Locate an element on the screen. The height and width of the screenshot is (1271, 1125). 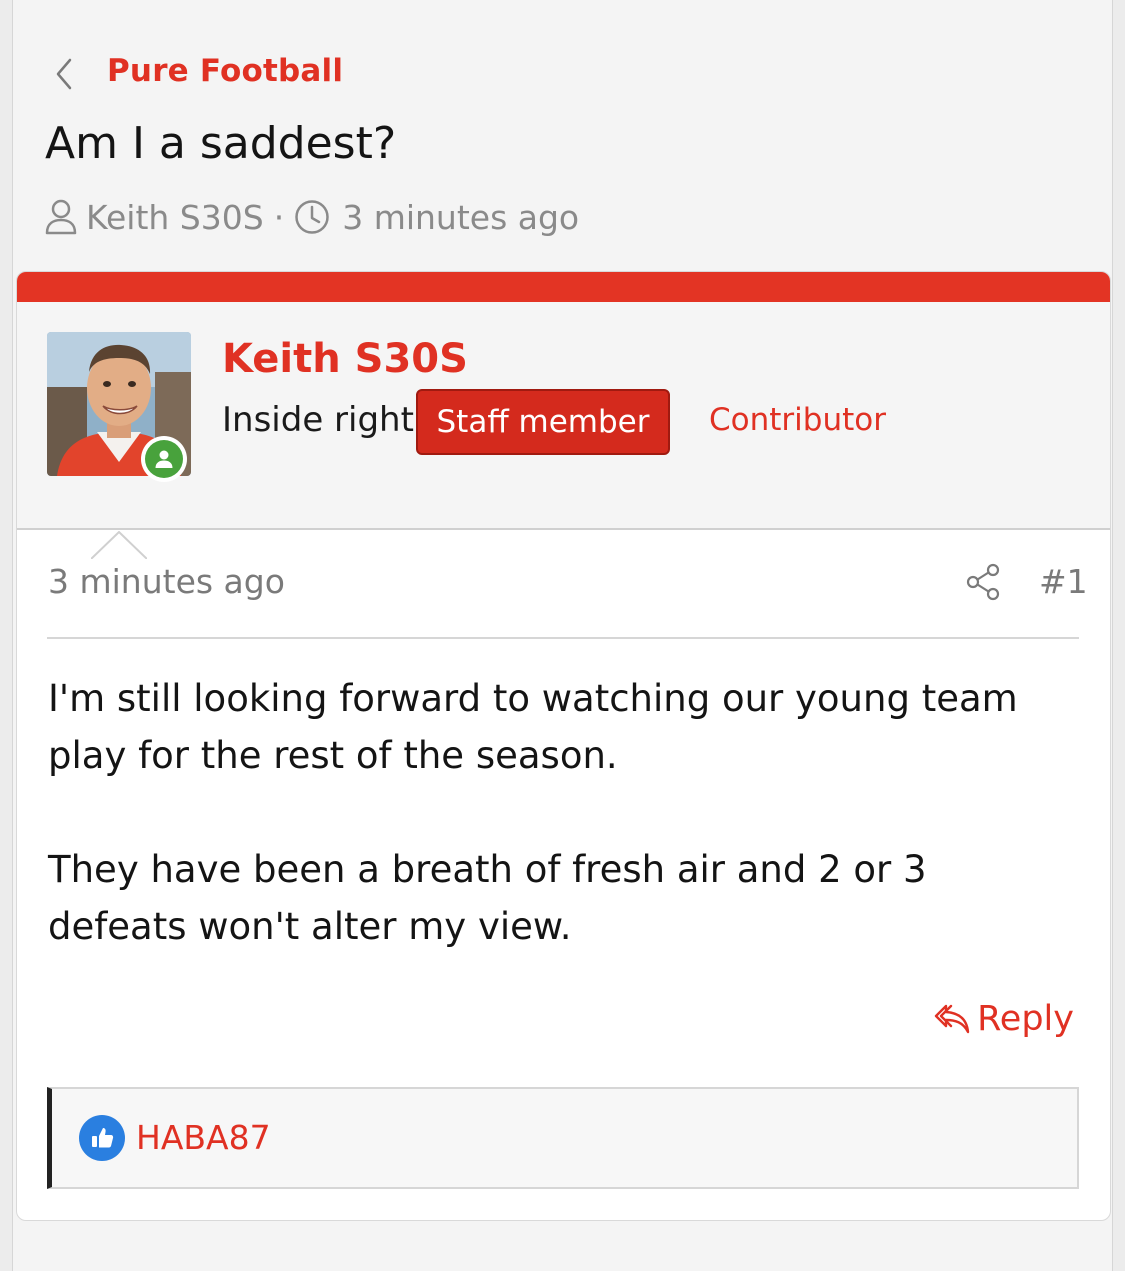
thread-author-link: Keith S30S is located at coordinates (175, 217).